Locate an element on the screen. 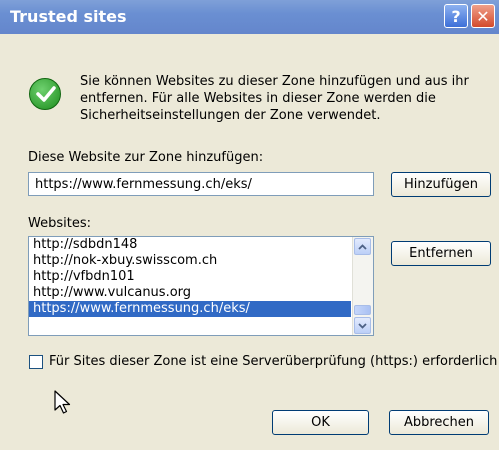  vertical-scrollbar is located at coordinates (362, 286).